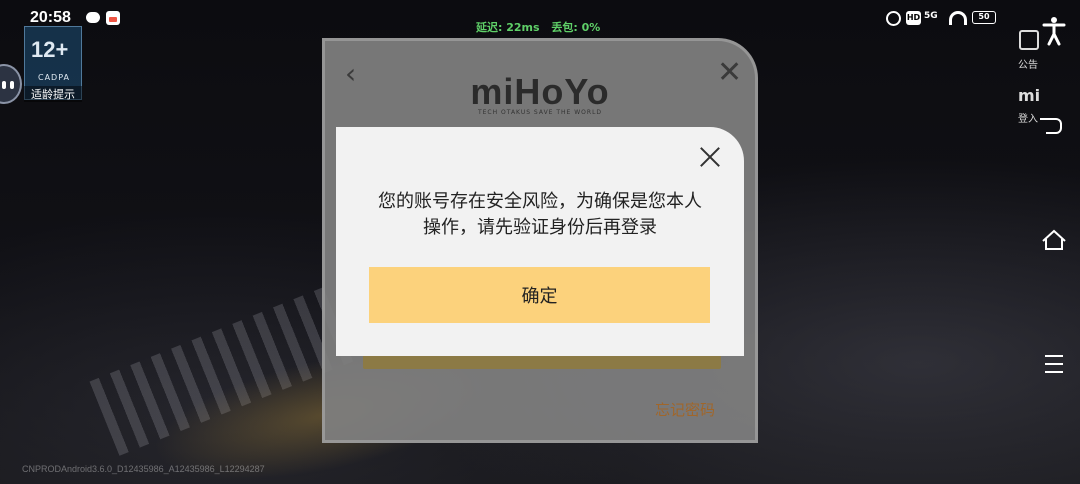 The image size is (1080, 484). What do you see at coordinates (1054, 364) in the screenshot?
I see `recent-apps-icon` at bounding box center [1054, 364].